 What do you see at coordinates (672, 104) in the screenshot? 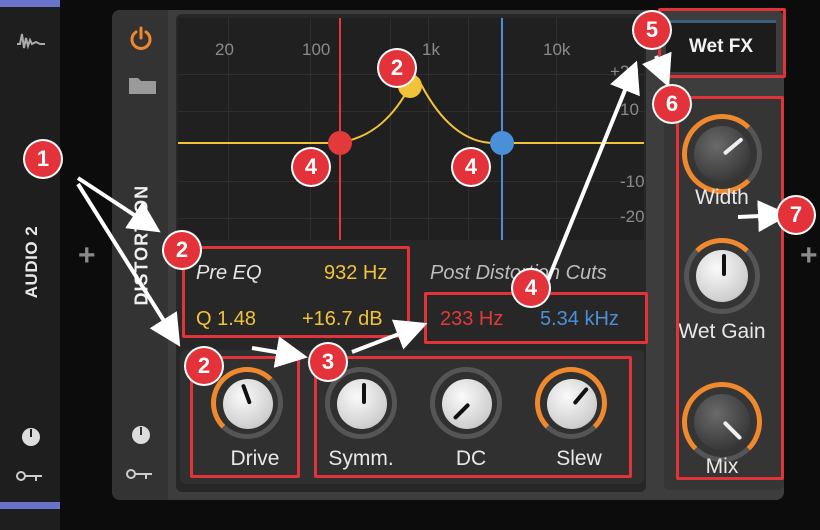
I see `annotation-badge: 6` at bounding box center [672, 104].